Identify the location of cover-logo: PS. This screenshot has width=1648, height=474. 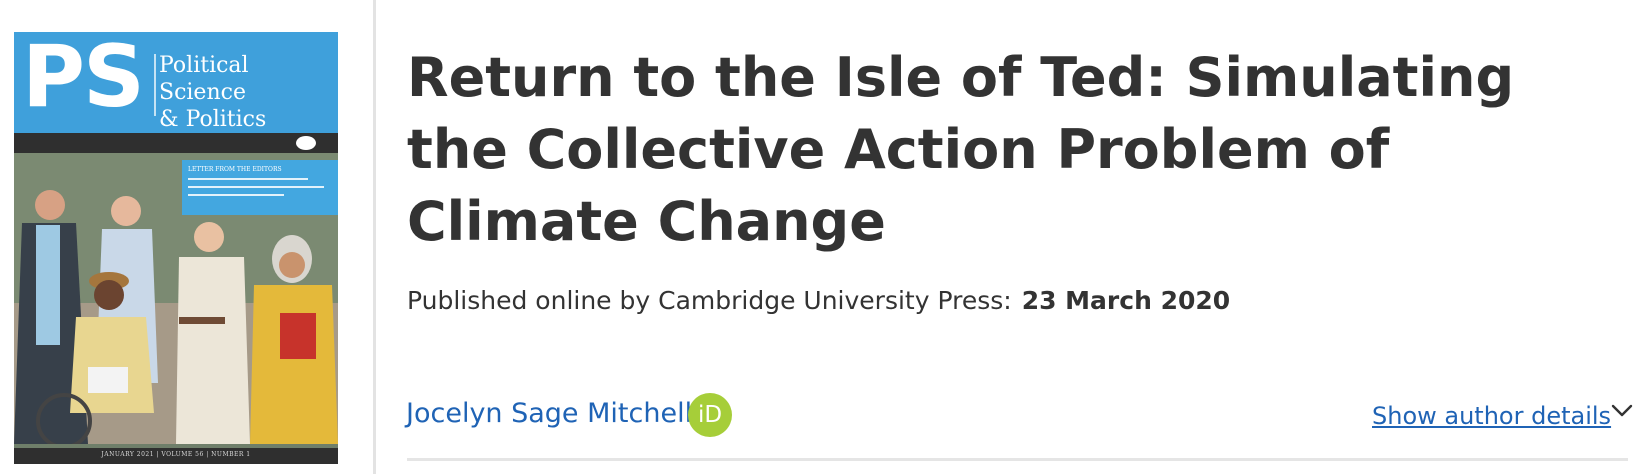
(83, 79).